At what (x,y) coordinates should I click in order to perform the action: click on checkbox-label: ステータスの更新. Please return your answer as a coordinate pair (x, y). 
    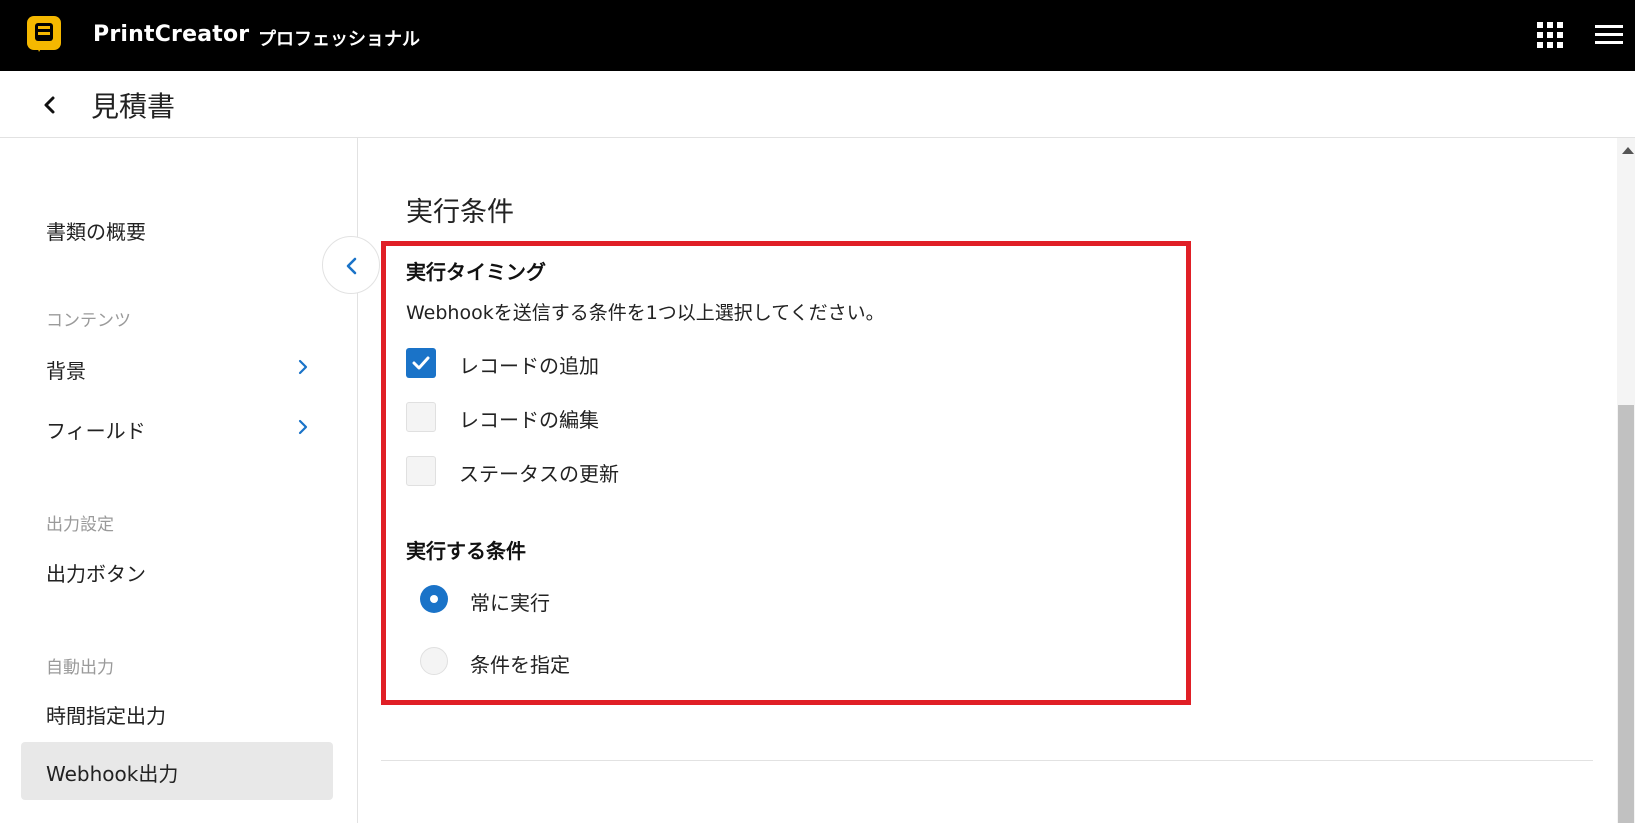
    Looking at the image, I should click on (539, 474).